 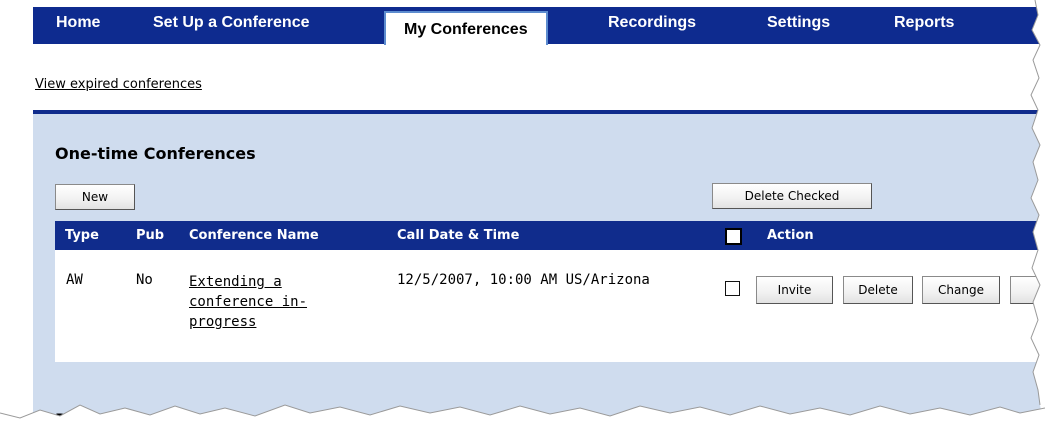 What do you see at coordinates (155, 153) in the screenshot?
I see `section-title-one-time: One-time Conferences` at bounding box center [155, 153].